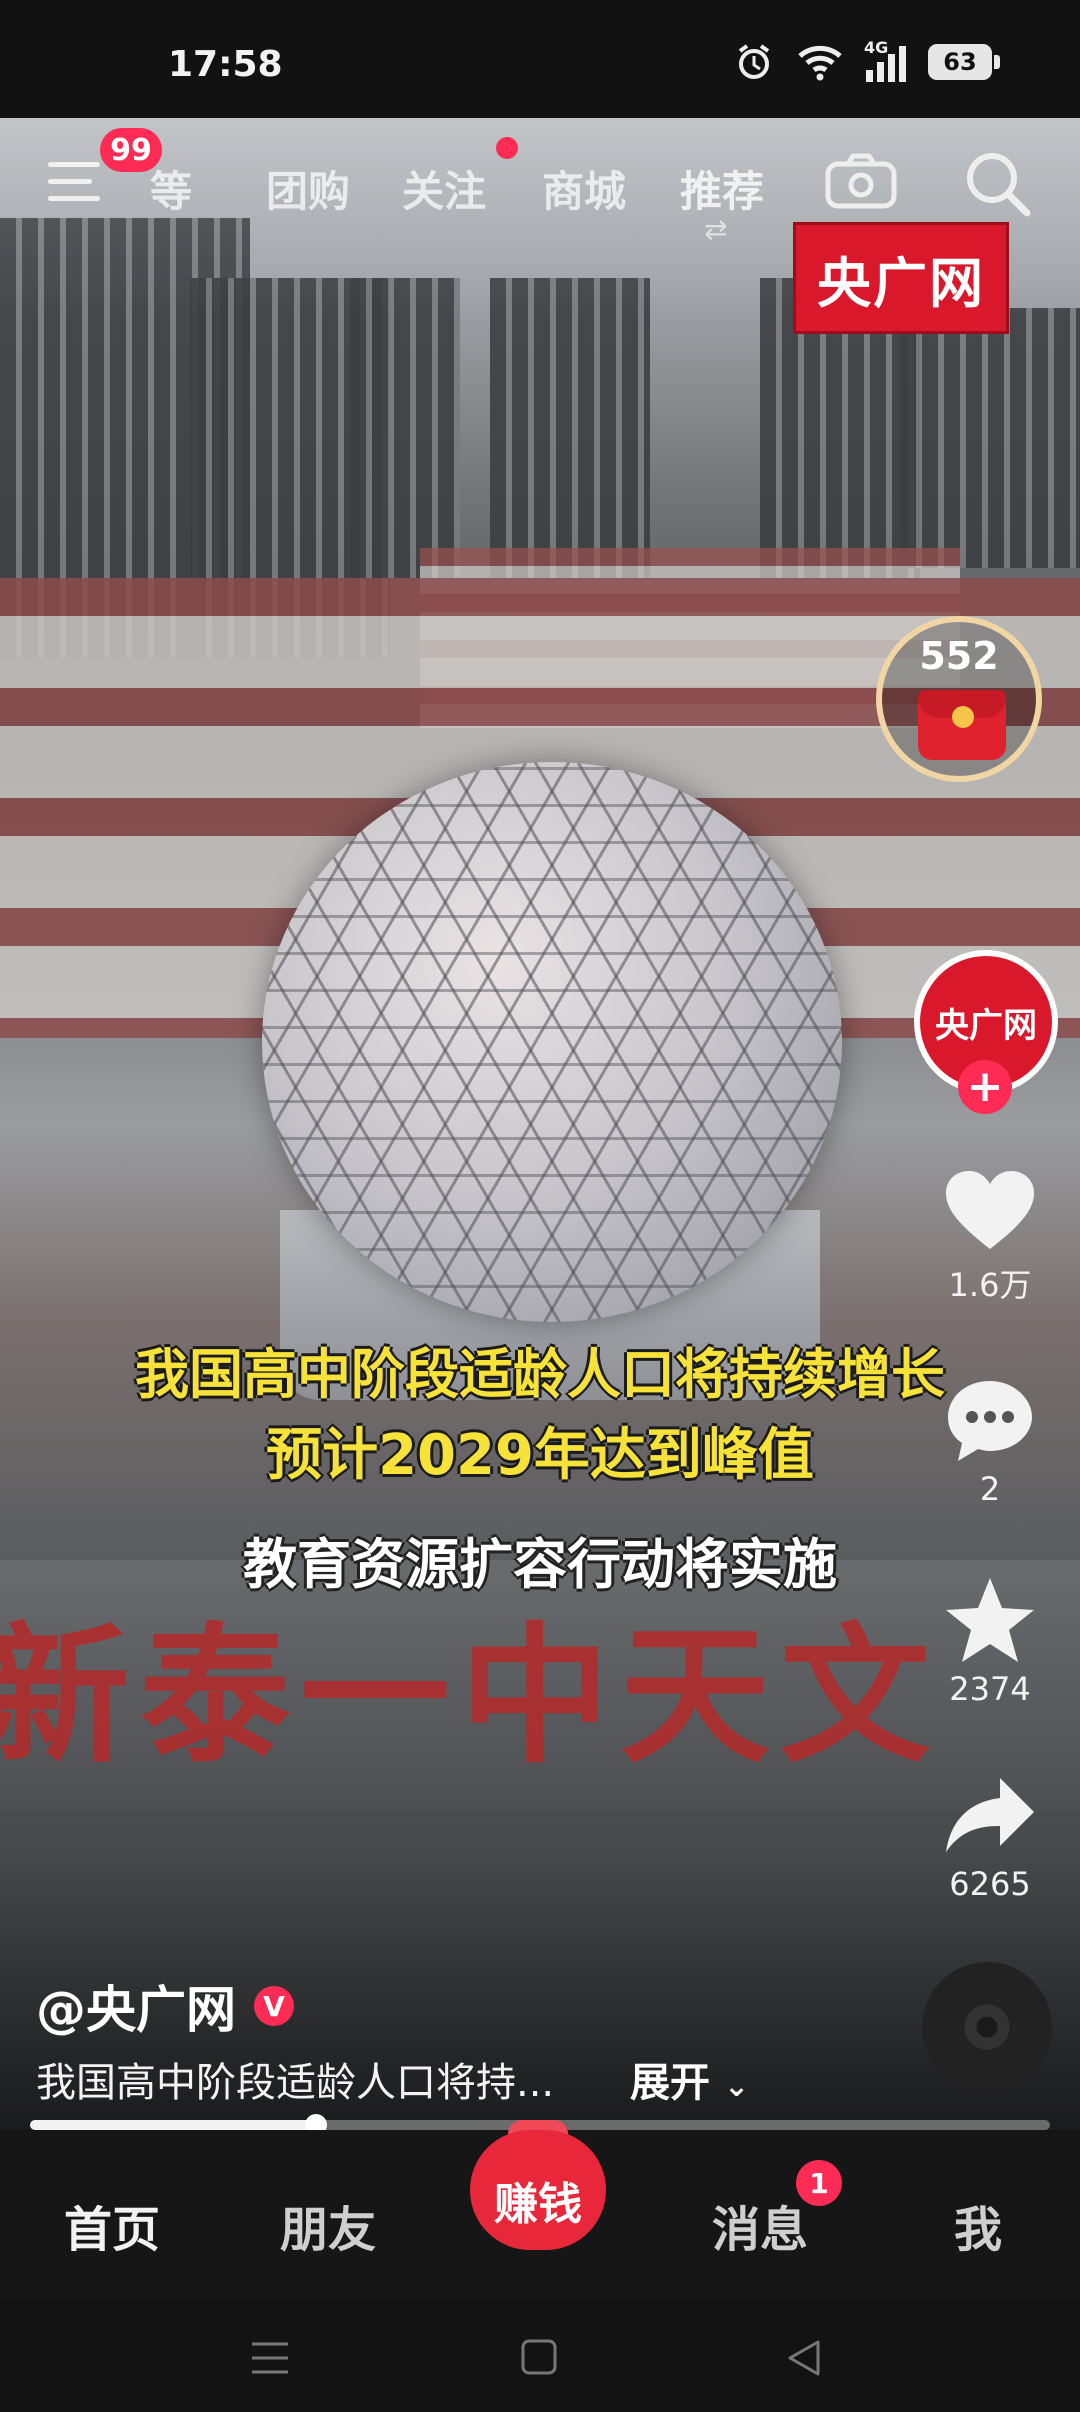 Image resolution: width=1080 pixels, height=2412 pixels. Describe the element at coordinates (540, 59) in the screenshot. I see `status-bar: 17:58 4G 63` at that location.